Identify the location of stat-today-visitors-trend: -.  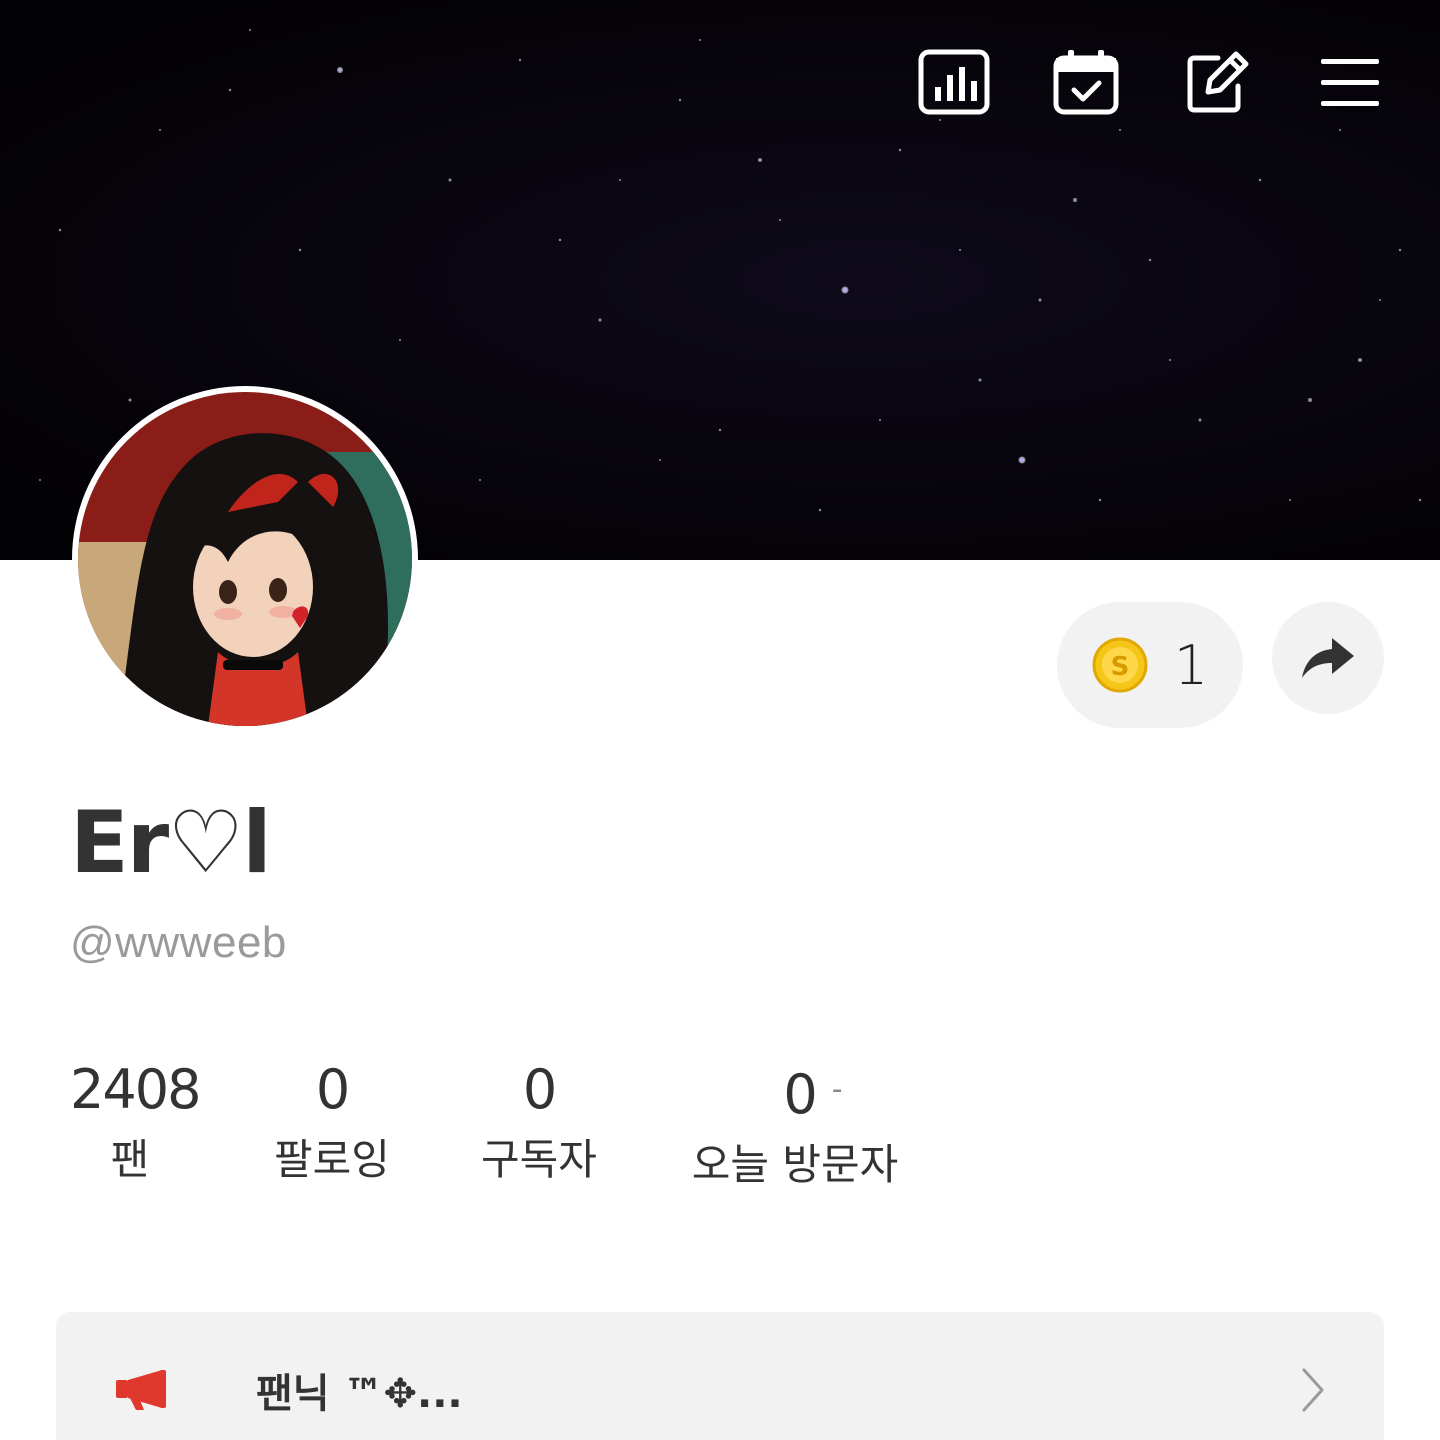
(837, 1089).